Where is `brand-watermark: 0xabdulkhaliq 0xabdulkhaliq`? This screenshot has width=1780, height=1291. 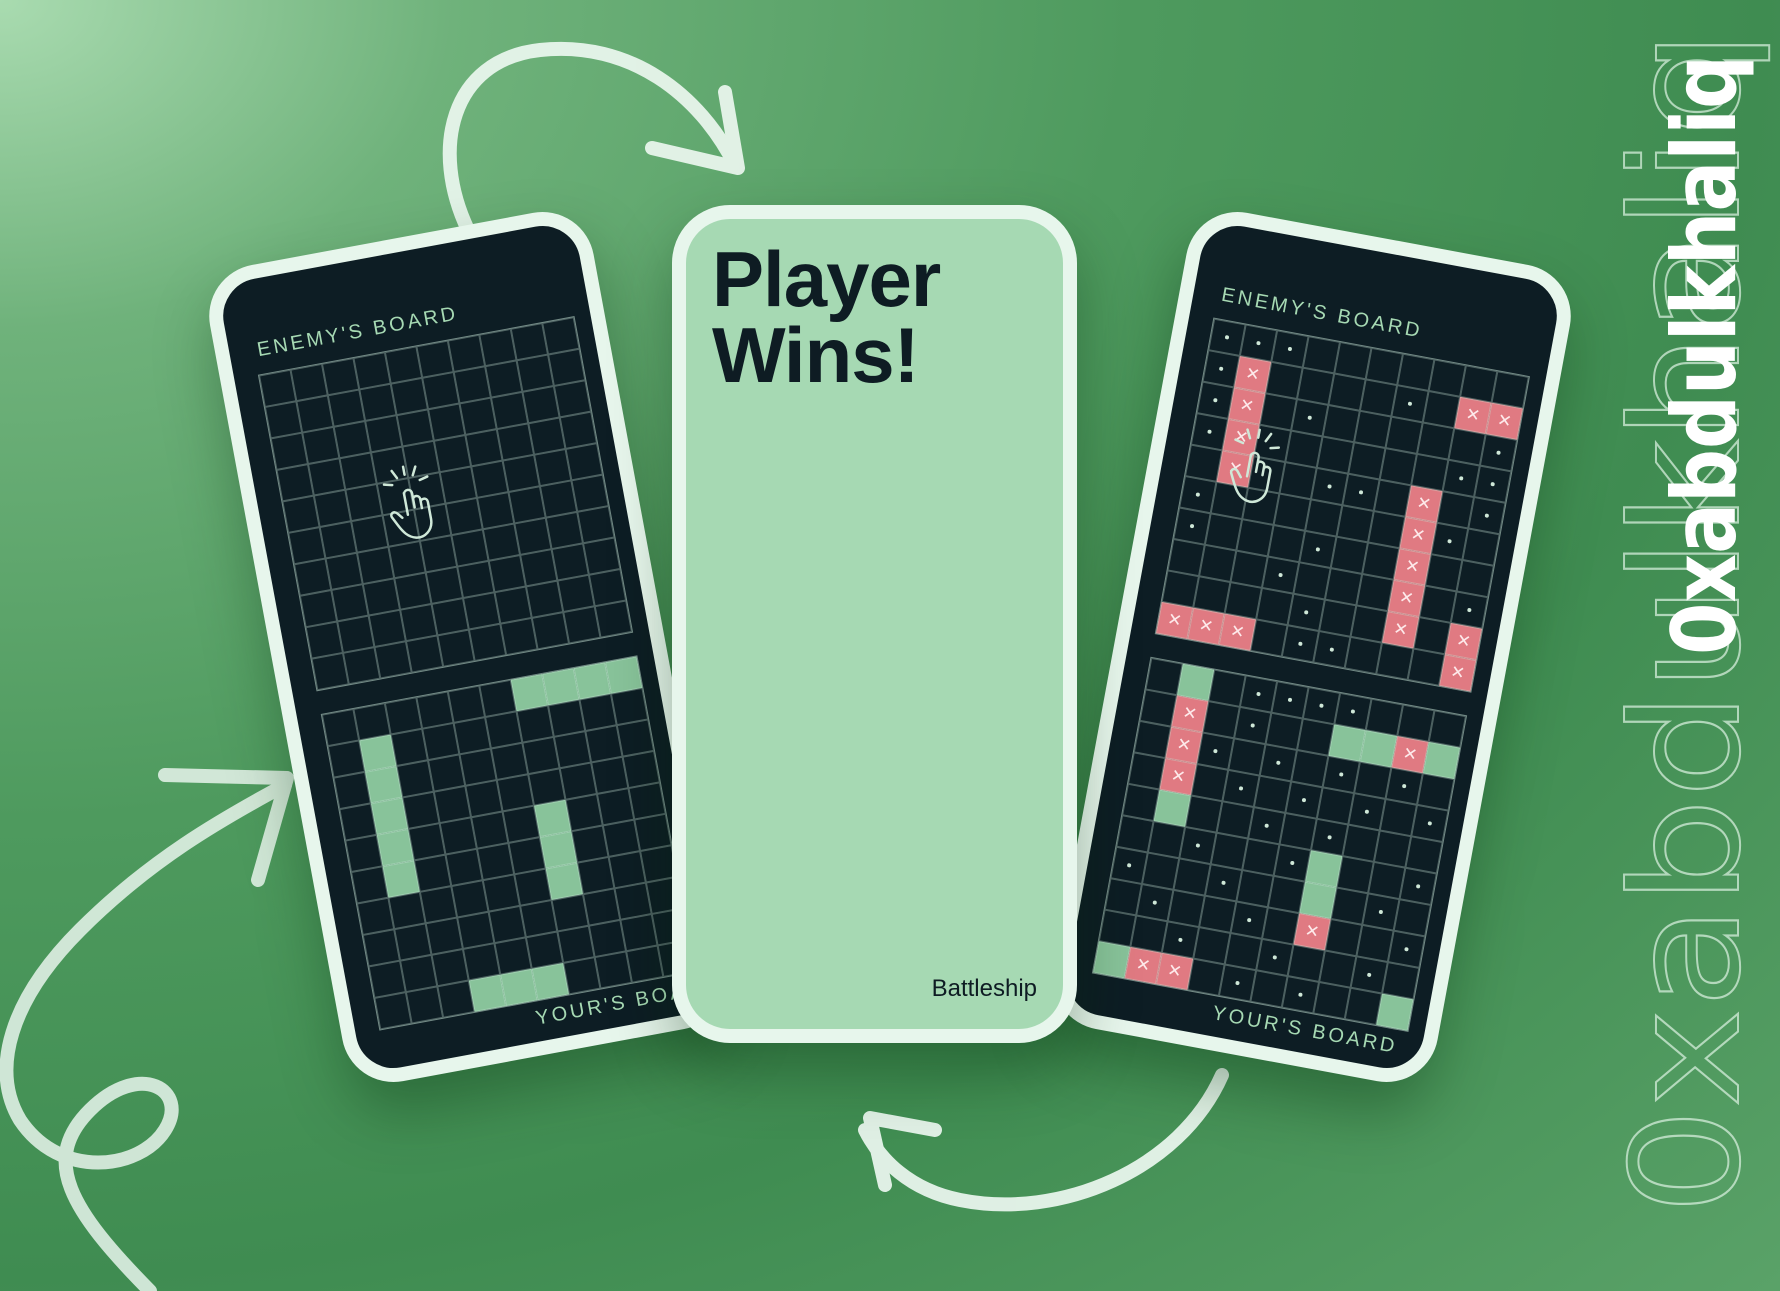 brand-watermark: 0xabdulkhaliq 0xabdulkhaliq is located at coordinates (1687, 622).